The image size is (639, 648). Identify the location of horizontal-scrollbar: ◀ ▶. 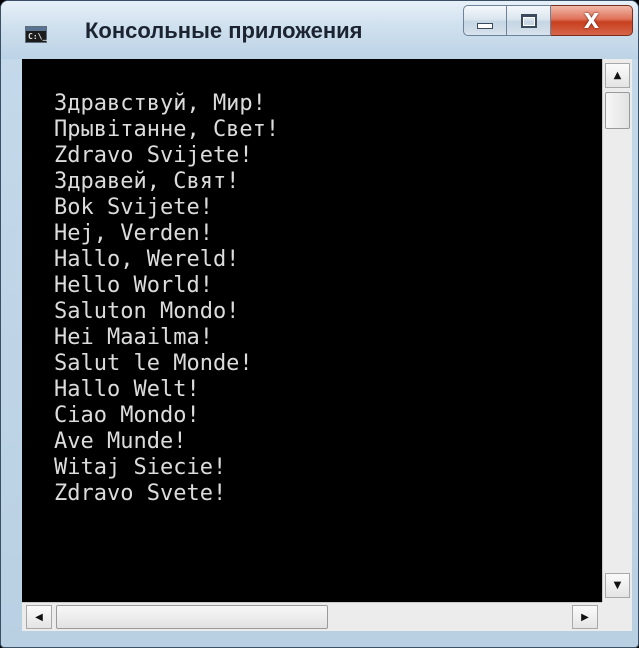
(312, 616).